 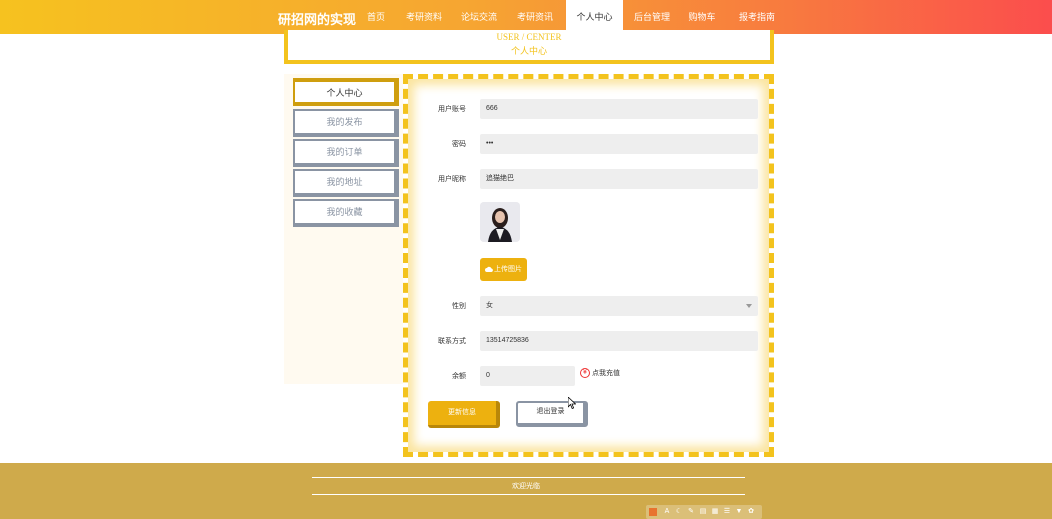 I want to click on phone-label: 联系方式, so click(x=452, y=341).